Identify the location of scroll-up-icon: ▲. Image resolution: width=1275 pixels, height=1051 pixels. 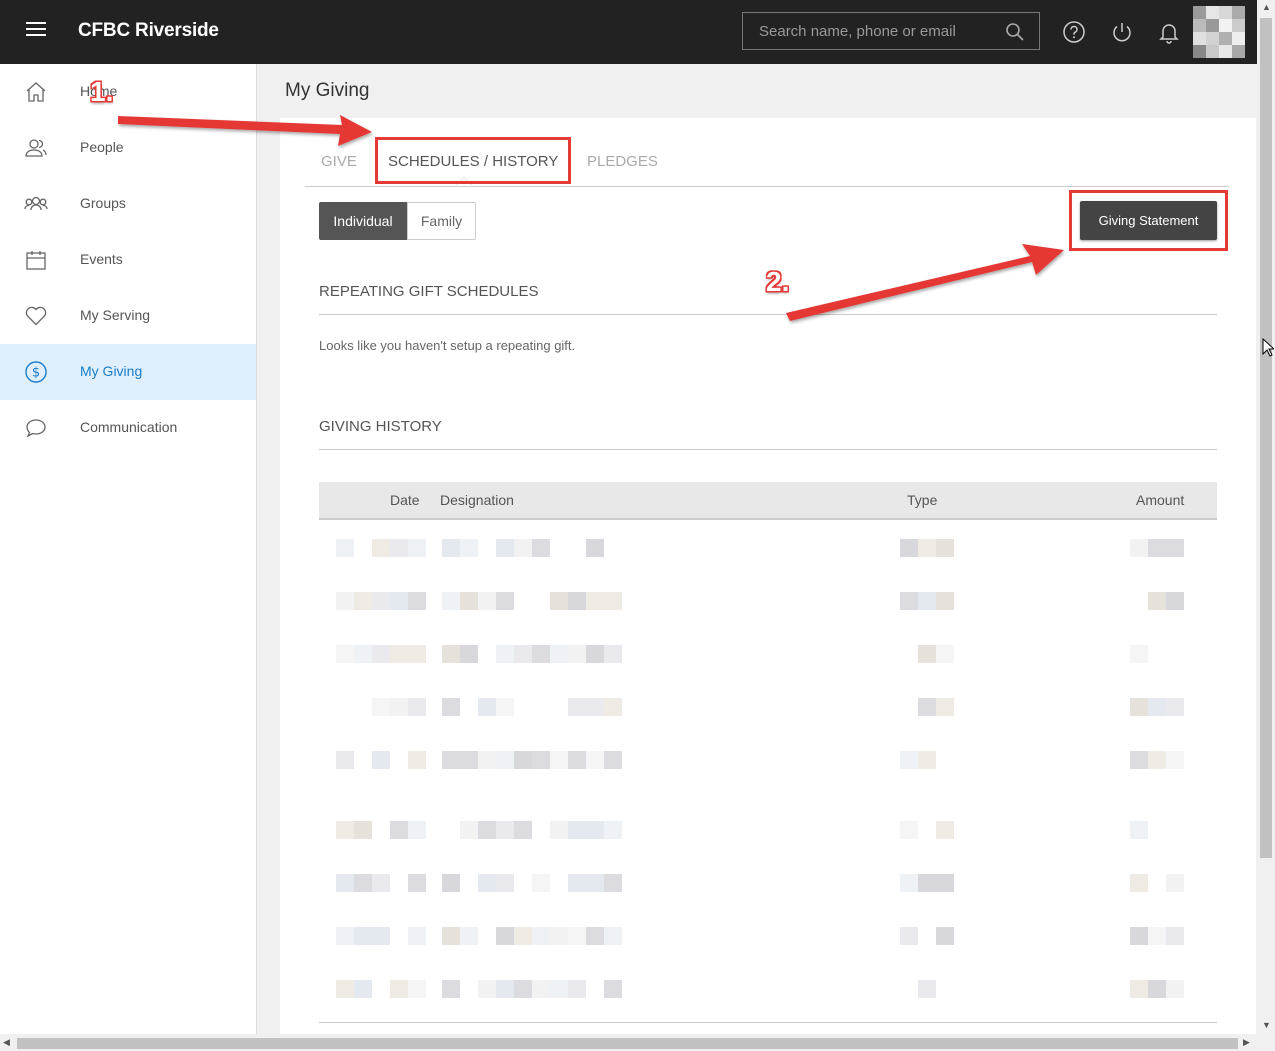
(1266, 7).